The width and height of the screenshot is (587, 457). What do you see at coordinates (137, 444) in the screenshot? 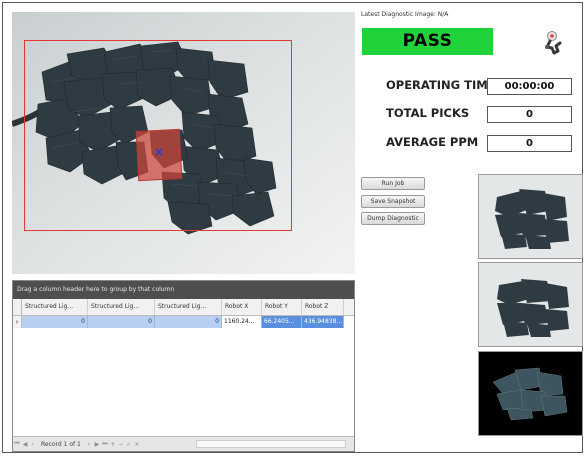
I see `cancel-edit-icon: ×` at bounding box center [137, 444].